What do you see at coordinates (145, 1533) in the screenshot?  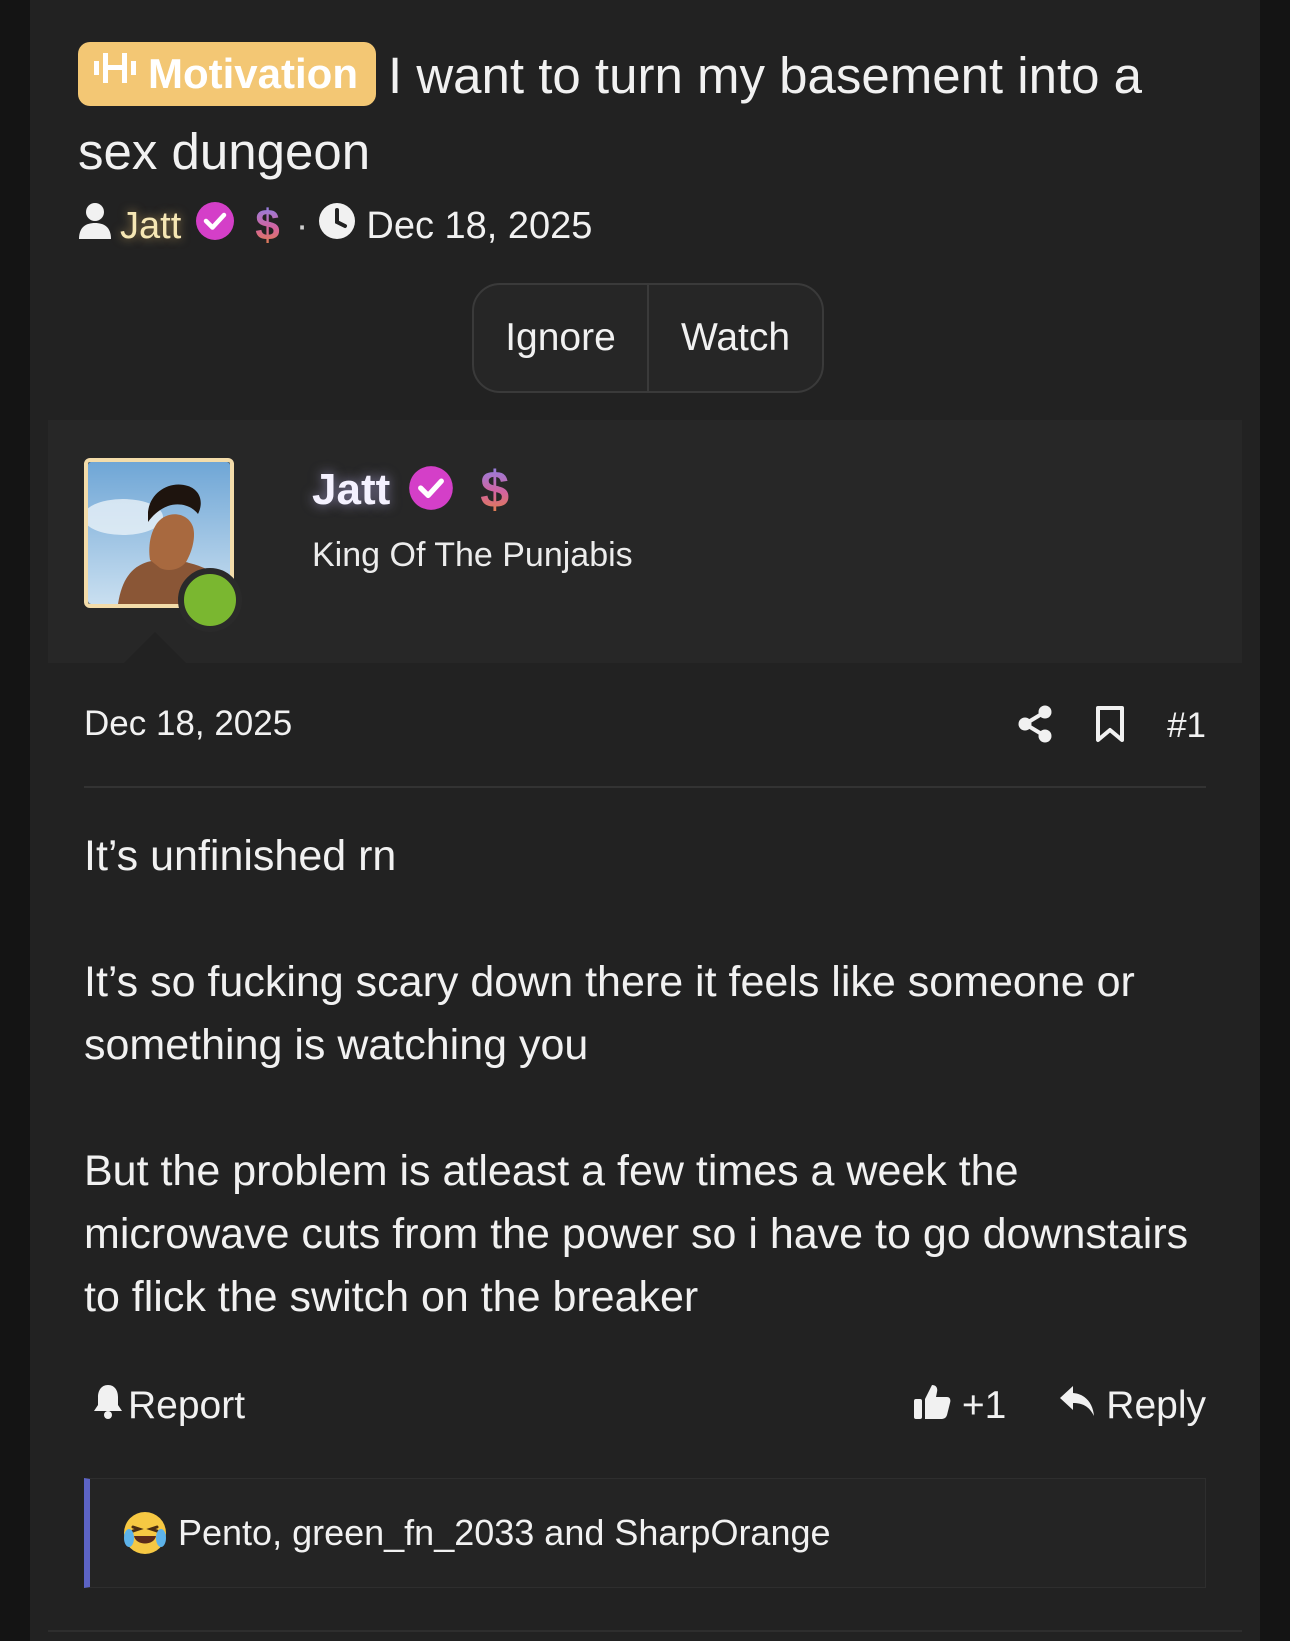 I see `laughing-crying-emoji` at bounding box center [145, 1533].